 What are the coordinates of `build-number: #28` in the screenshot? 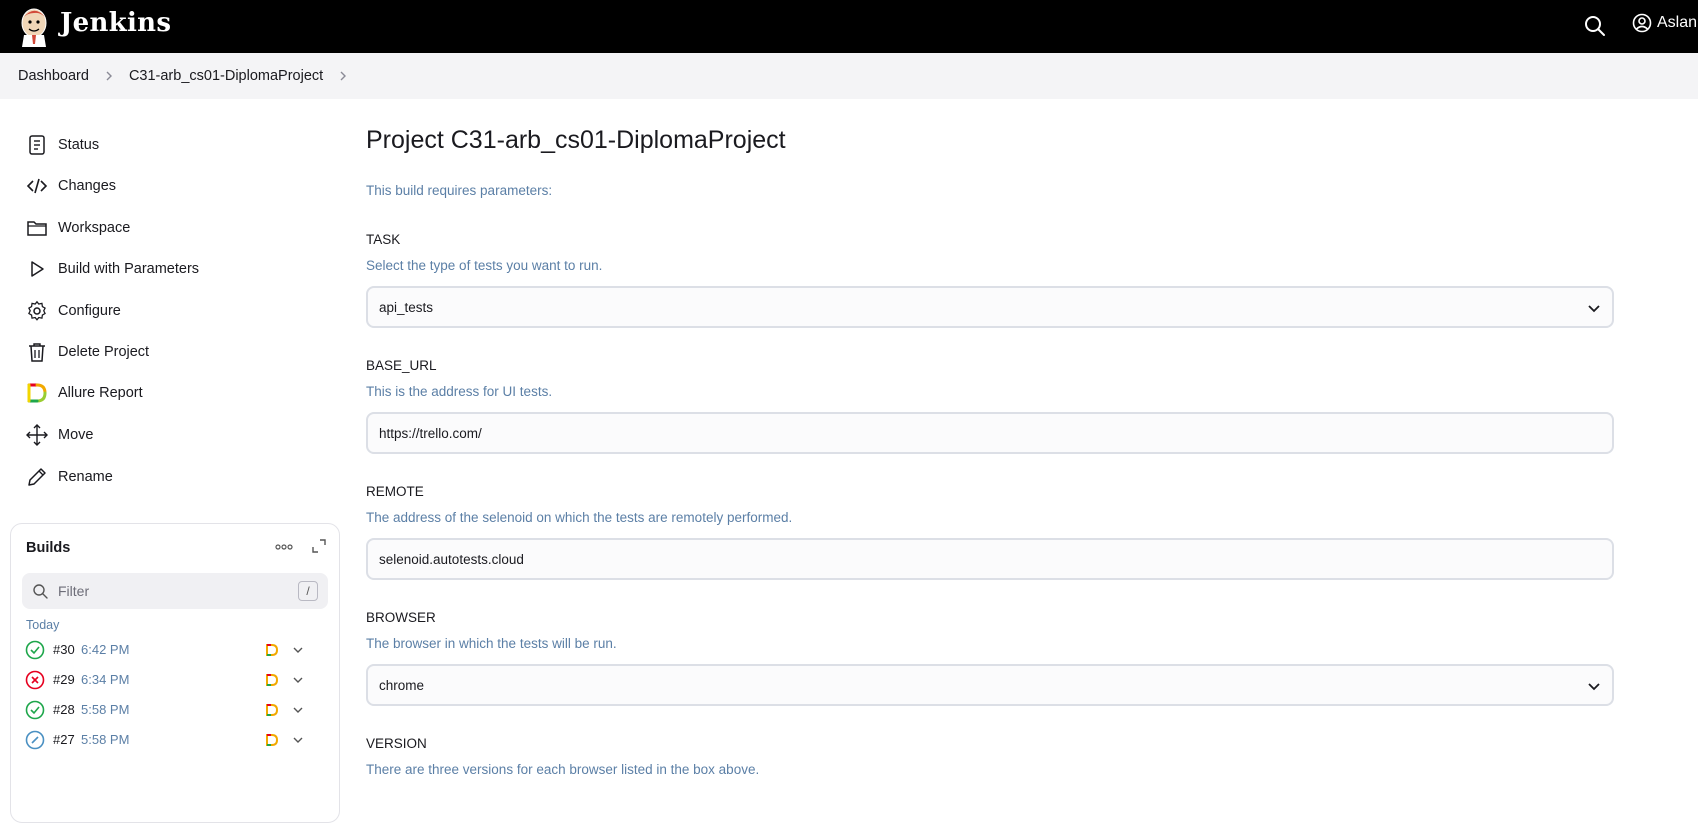 It's located at (64, 709).